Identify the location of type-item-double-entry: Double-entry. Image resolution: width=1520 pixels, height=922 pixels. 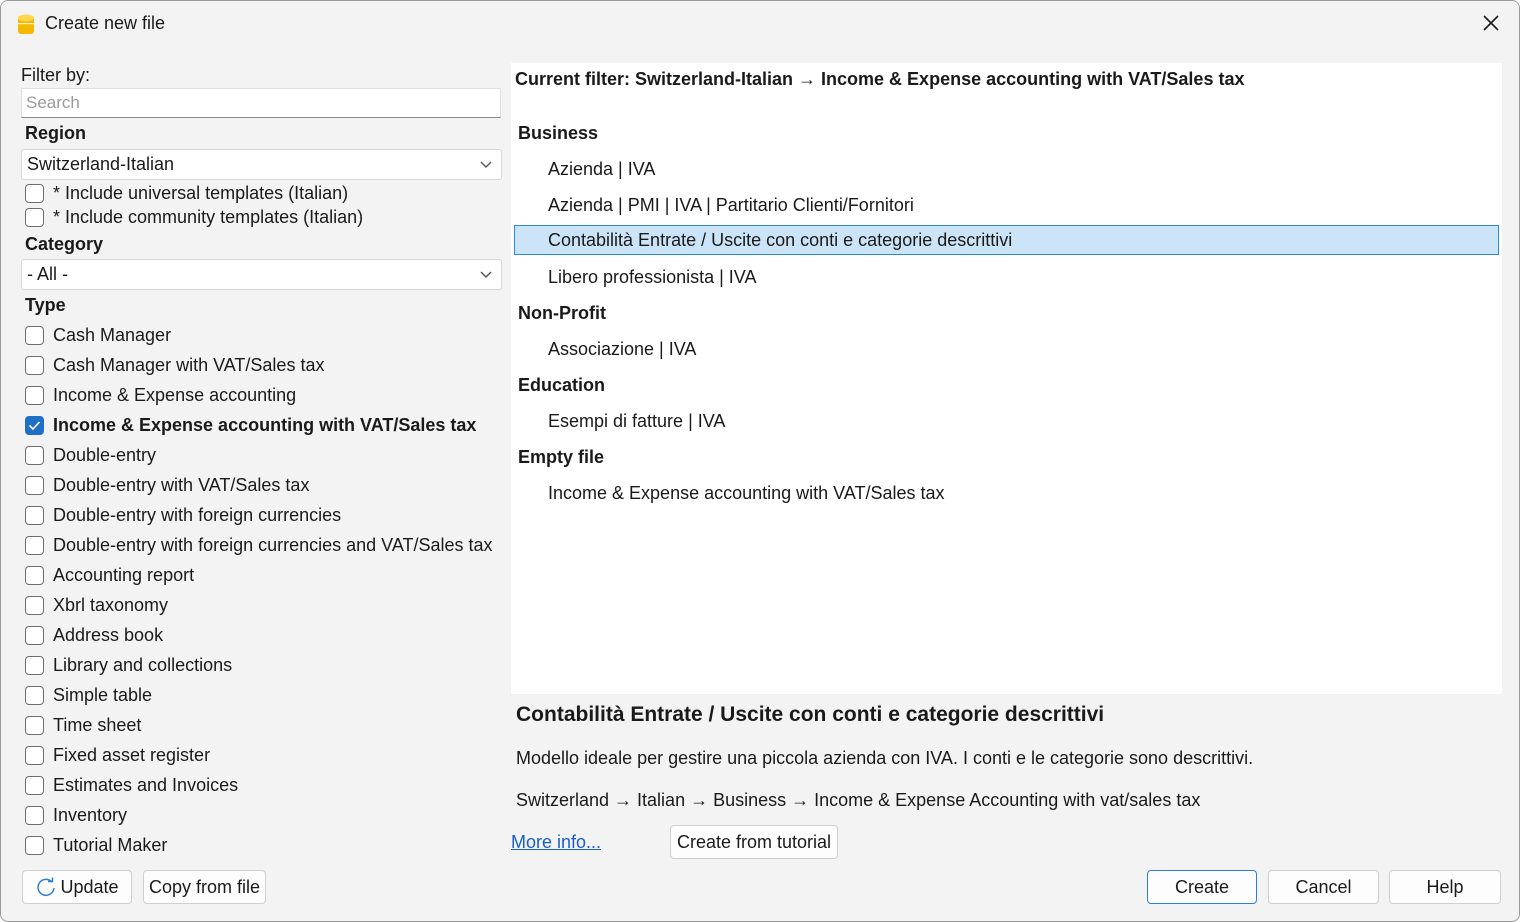
(90, 455).